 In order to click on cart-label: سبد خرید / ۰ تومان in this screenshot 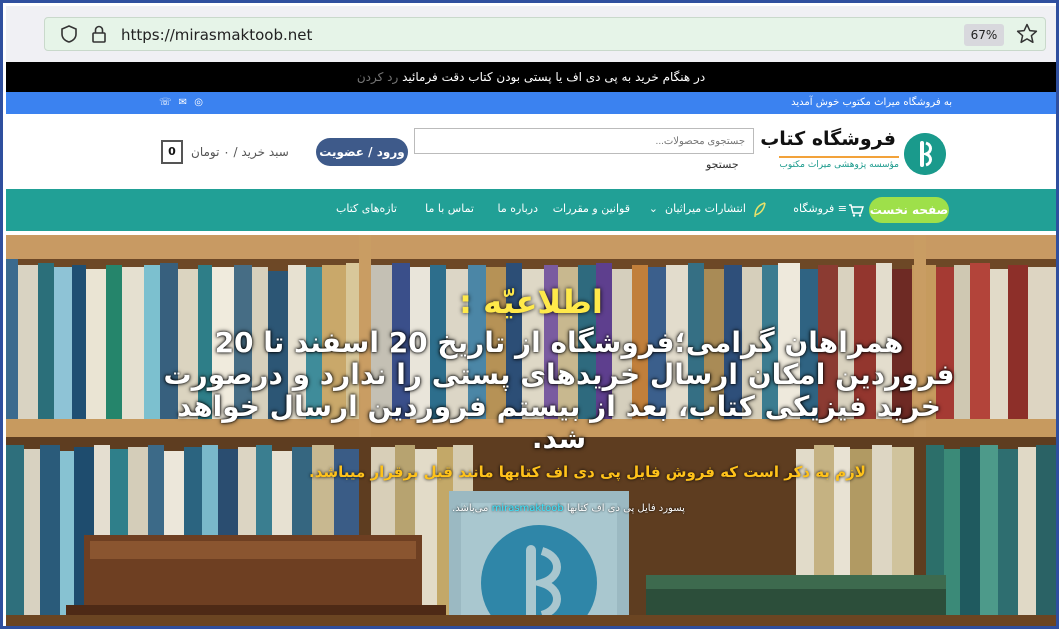, I will do `click(240, 152)`.